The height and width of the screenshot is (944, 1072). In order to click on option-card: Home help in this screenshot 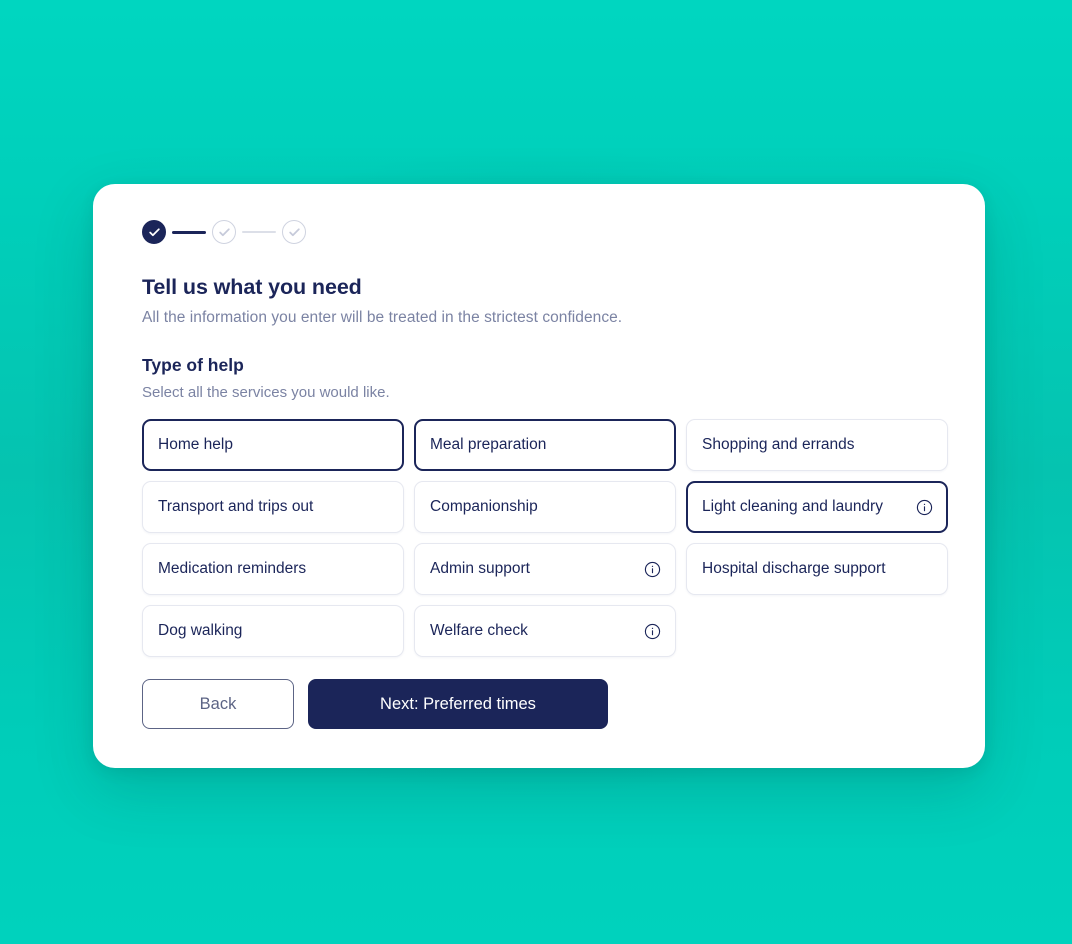, I will do `click(273, 445)`.